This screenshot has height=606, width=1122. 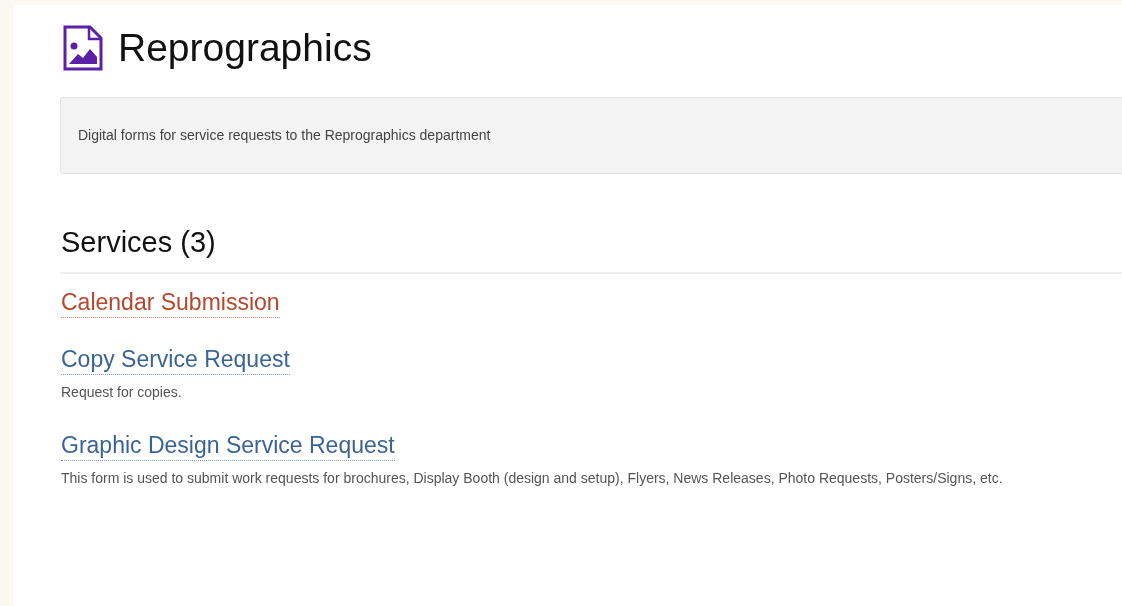 What do you see at coordinates (532, 478) in the screenshot?
I see `service-description: This form is used to submit work requests for brochures, Display Booth (design and setup), Flyers, News Releases, Photo Requests, Posters/Signs, etc.` at bounding box center [532, 478].